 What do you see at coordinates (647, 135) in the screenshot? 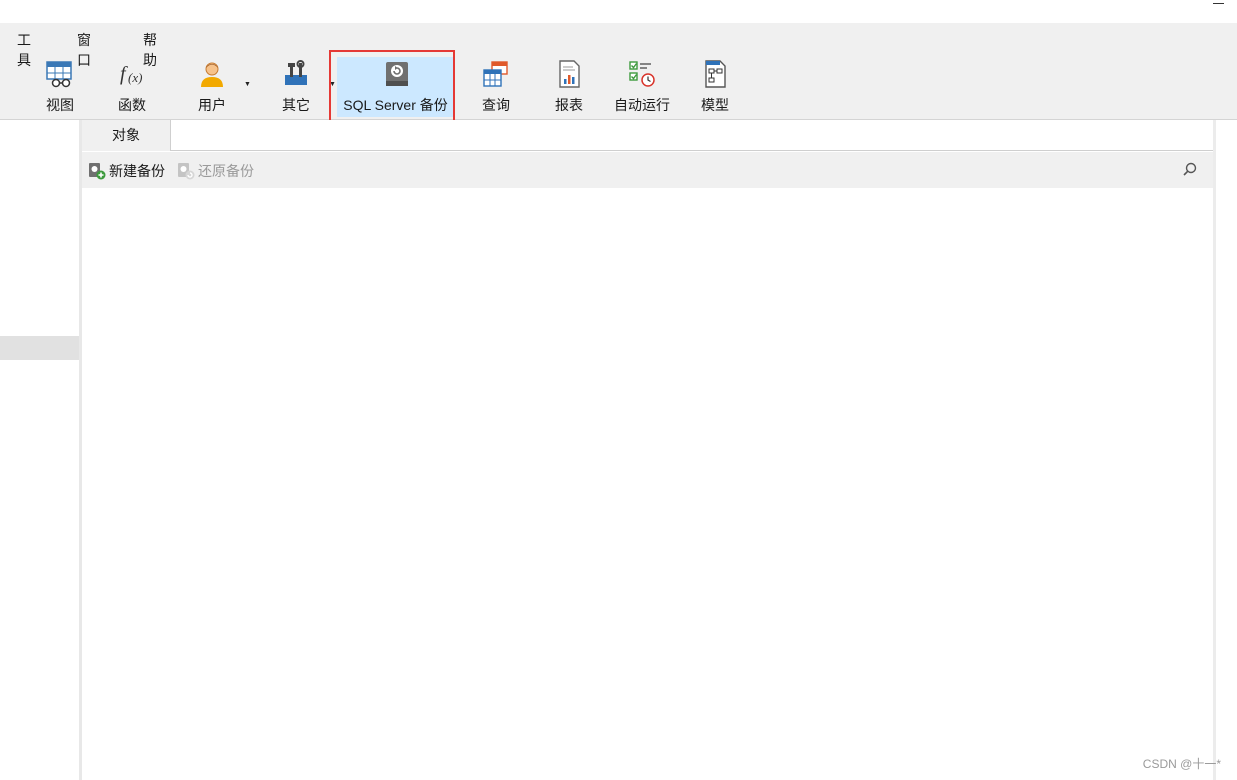
I see `tab-row: 对象` at bounding box center [647, 135].